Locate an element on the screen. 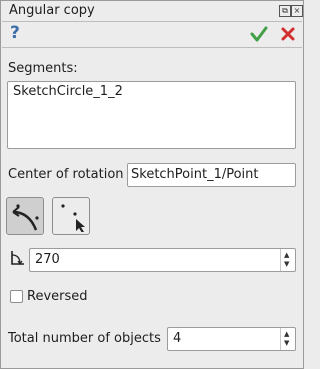 The width and height of the screenshot is (320, 369). toolbar-separator is located at coordinates (152, 47).